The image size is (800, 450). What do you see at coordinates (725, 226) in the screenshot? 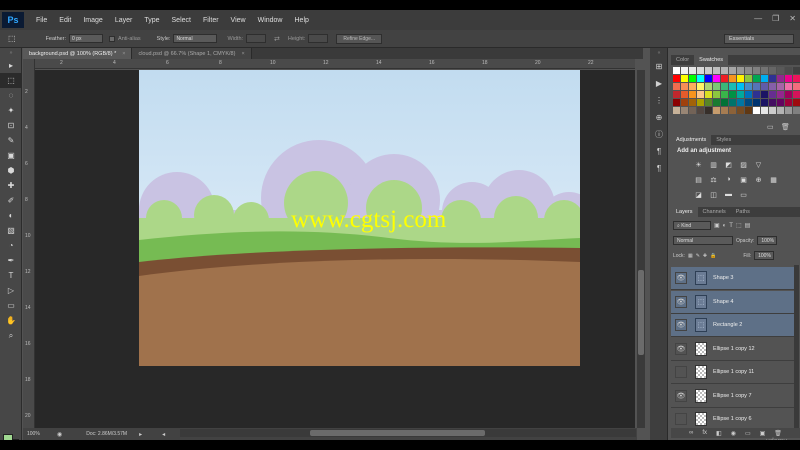
I see `filter-adjustment-icon: ◐` at bounding box center [725, 226].